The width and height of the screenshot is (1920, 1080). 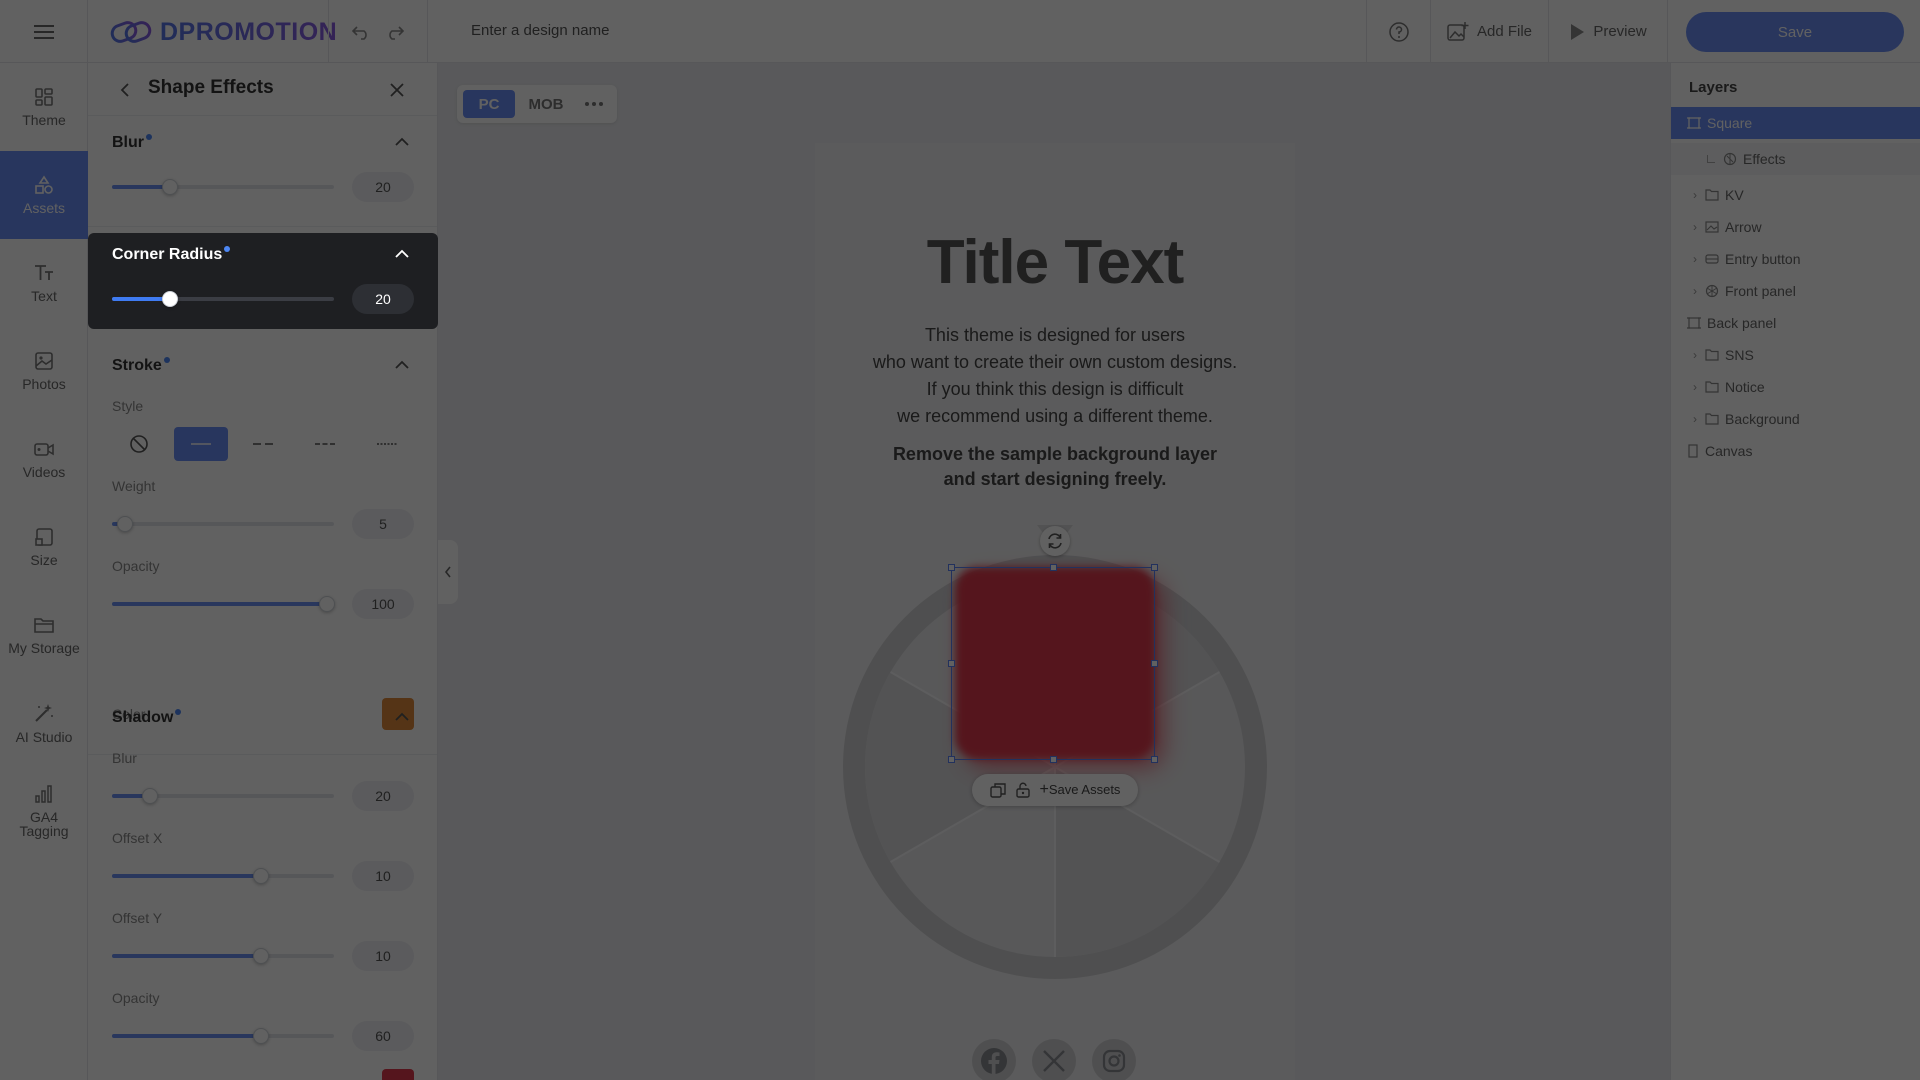 What do you see at coordinates (1795, 387) in the screenshot?
I see `layer-item-notice: › Notice` at bounding box center [1795, 387].